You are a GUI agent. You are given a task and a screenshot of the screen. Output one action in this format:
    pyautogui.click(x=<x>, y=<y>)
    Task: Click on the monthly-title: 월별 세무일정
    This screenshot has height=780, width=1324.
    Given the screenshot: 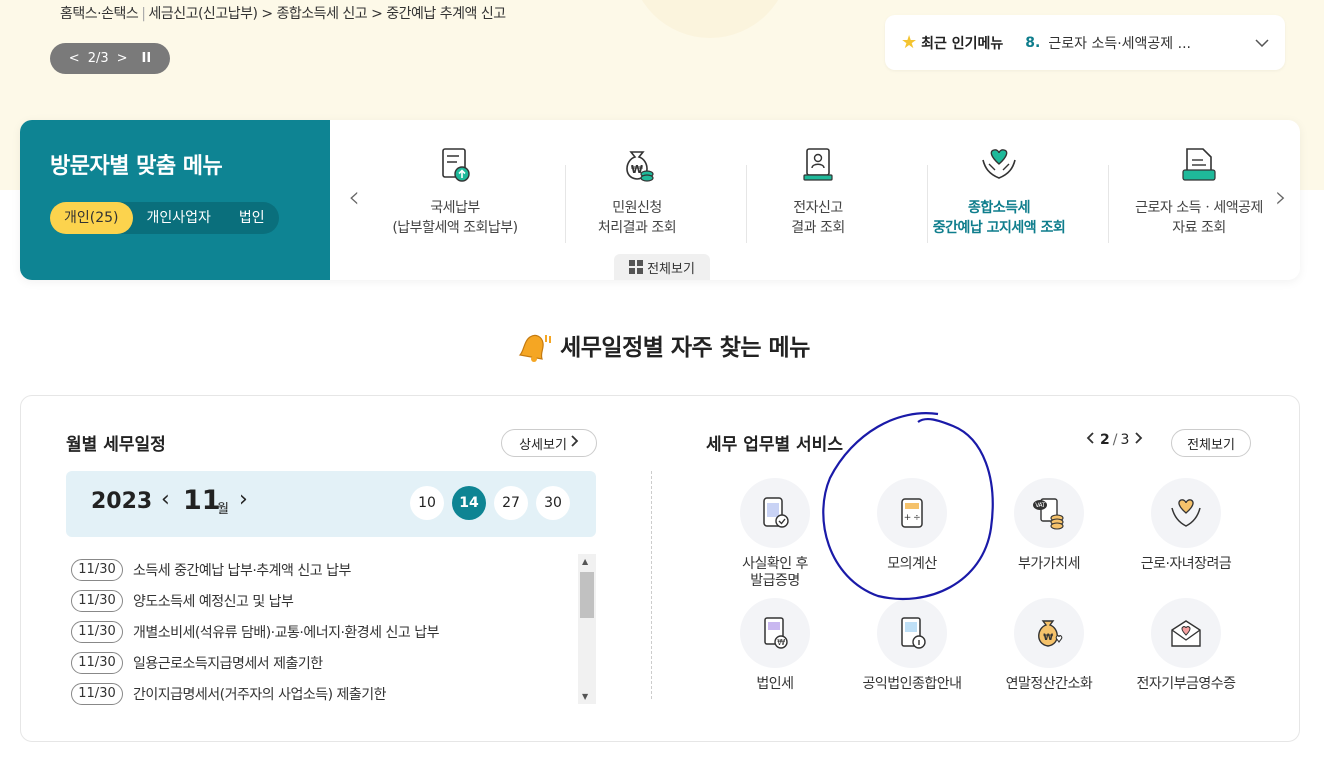 What is the action you would take?
    pyautogui.click(x=116, y=445)
    